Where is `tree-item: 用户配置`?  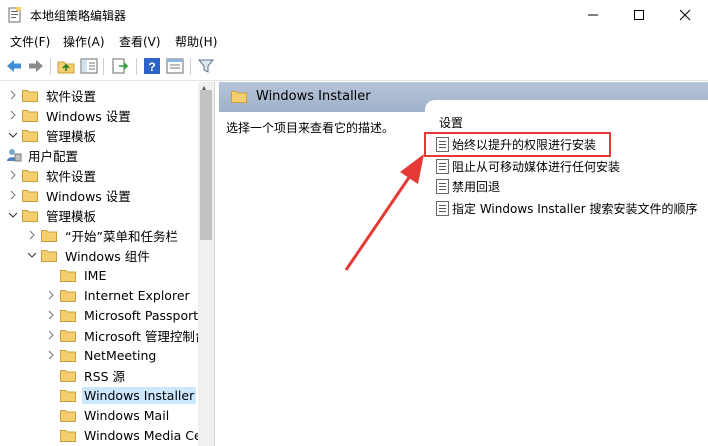 tree-item: 用户配置 is located at coordinates (43, 155).